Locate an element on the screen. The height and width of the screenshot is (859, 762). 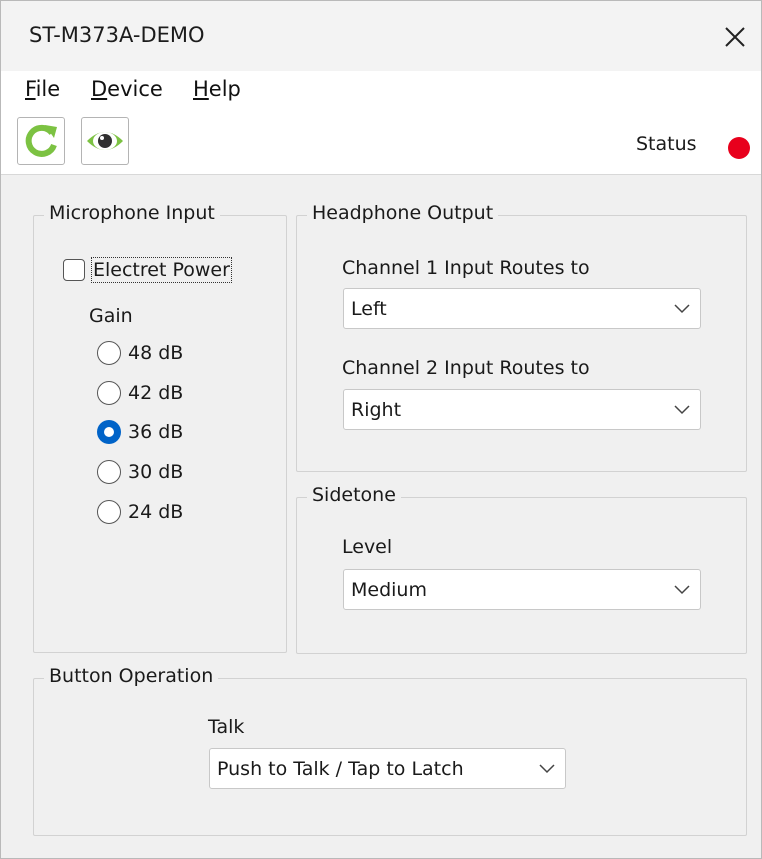
electret-power-box is located at coordinates (74, 270).